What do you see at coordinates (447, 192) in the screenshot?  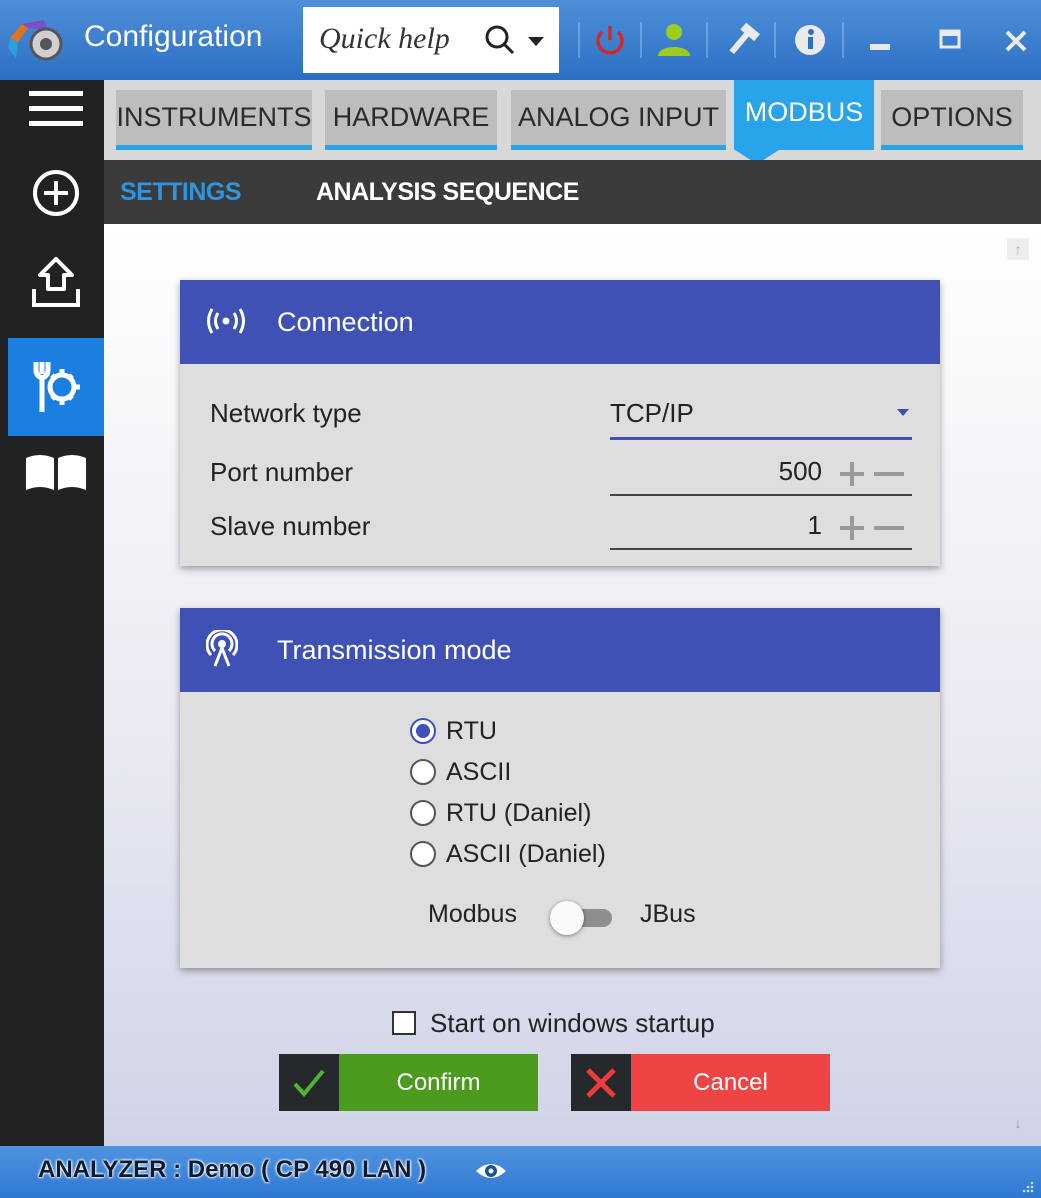 I see `subtab-analysis-sequence: ANALYSIS SEQUENCE` at bounding box center [447, 192].